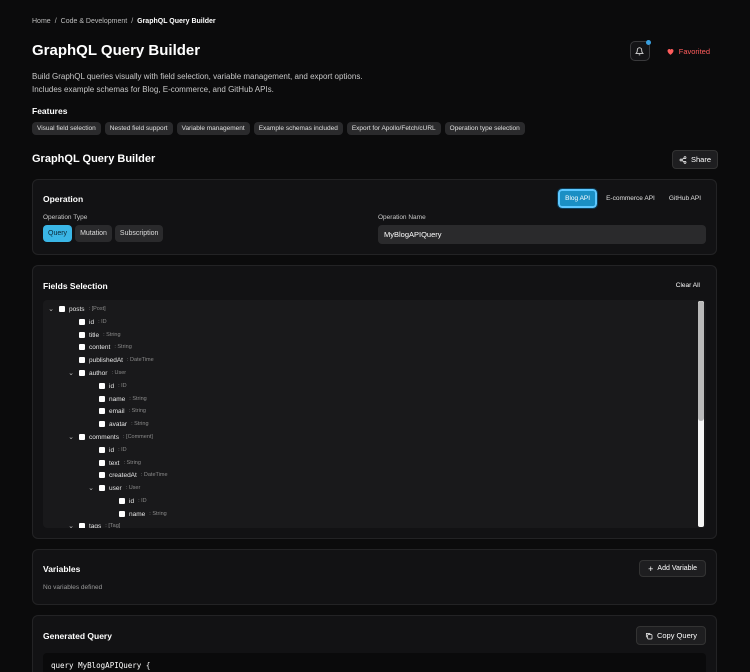 The width and height of the screenshot is (750, 672). Describe the element at coordinates (688, 285) in the screenshot. I see `clear-all-button: Clear All` at that location.